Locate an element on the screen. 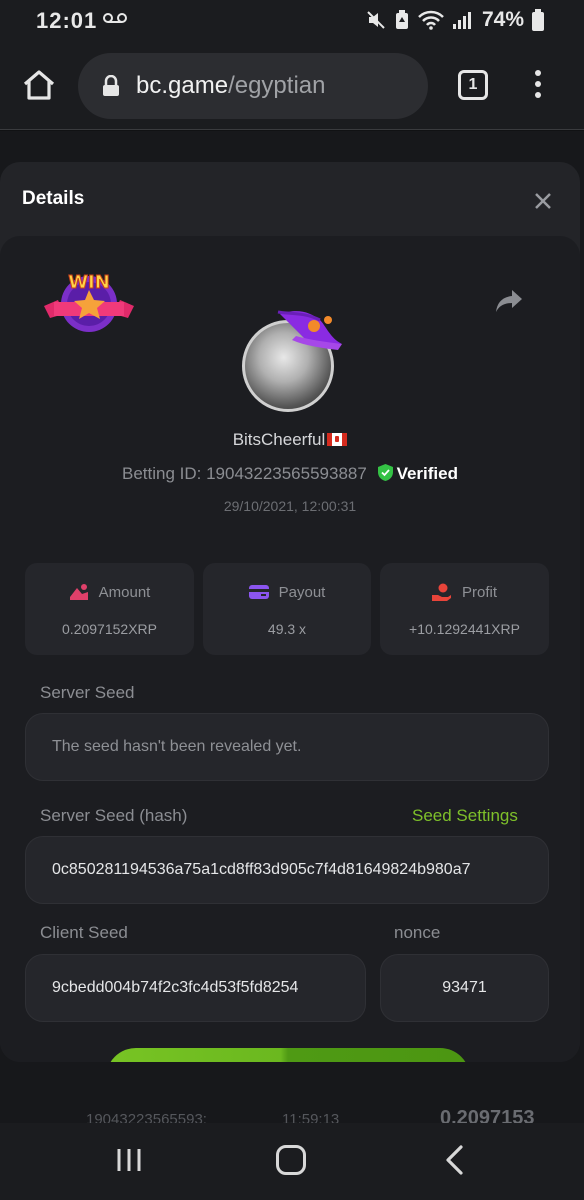  server-seed-field: The seed hasn't been revealed yet. is located at coordinates (287, 747).